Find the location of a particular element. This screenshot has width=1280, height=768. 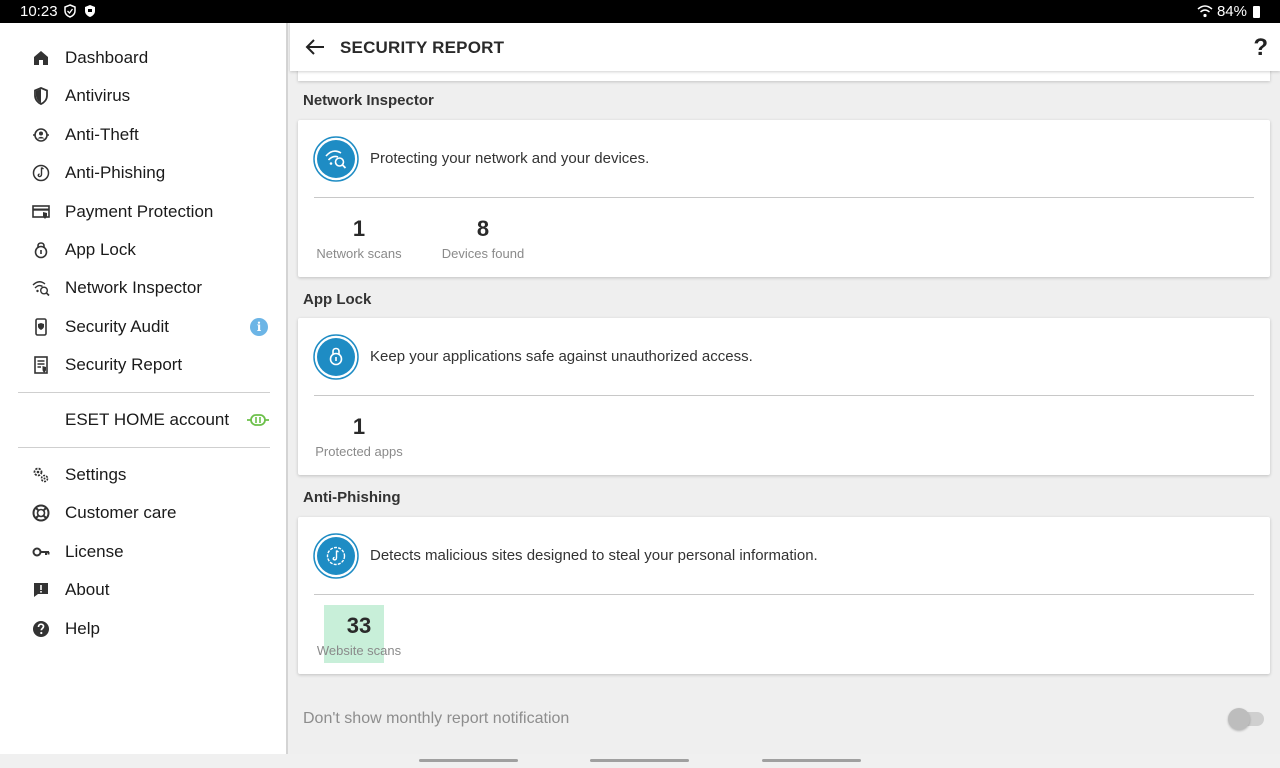

sidebar-item-label: Anti-Phishing is located at coordinates (115, 172).